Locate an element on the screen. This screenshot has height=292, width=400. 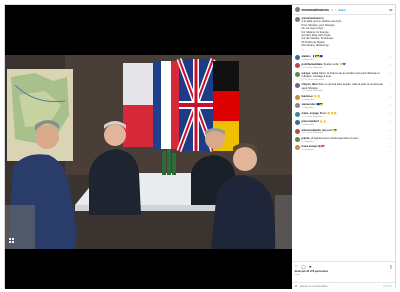
bookmark-icon: ▯ is located at coordinates (391, 266).